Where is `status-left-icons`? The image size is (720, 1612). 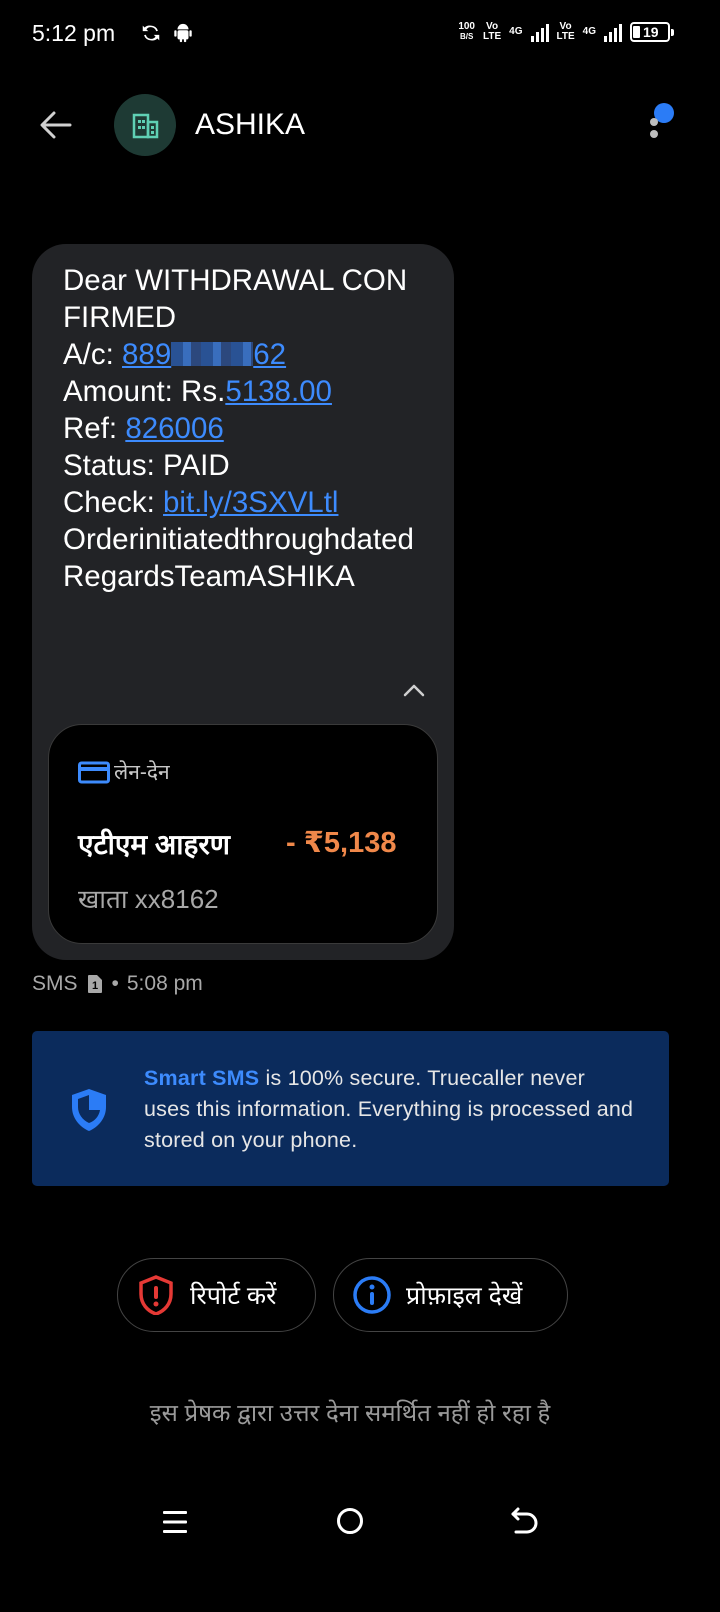 status-left-icons is located at coordinates (167, 33).